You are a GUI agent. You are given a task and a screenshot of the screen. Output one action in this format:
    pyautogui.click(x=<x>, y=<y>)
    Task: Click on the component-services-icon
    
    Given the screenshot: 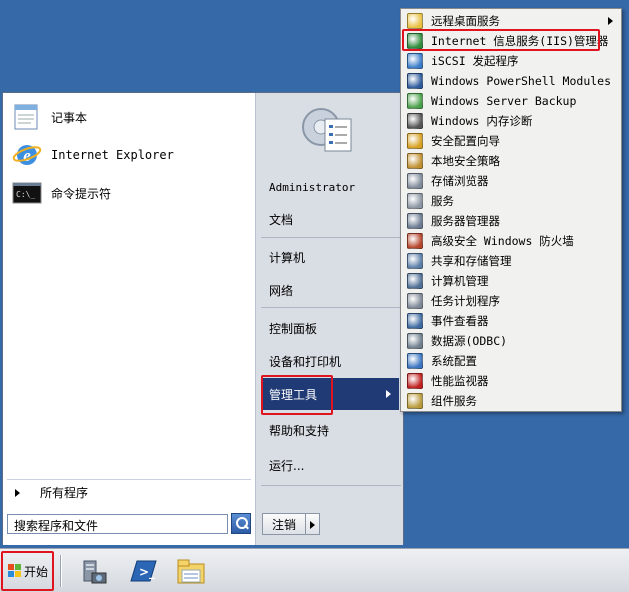 What is the action you would take?
    pyautogui.click(x=415, y=401)
    